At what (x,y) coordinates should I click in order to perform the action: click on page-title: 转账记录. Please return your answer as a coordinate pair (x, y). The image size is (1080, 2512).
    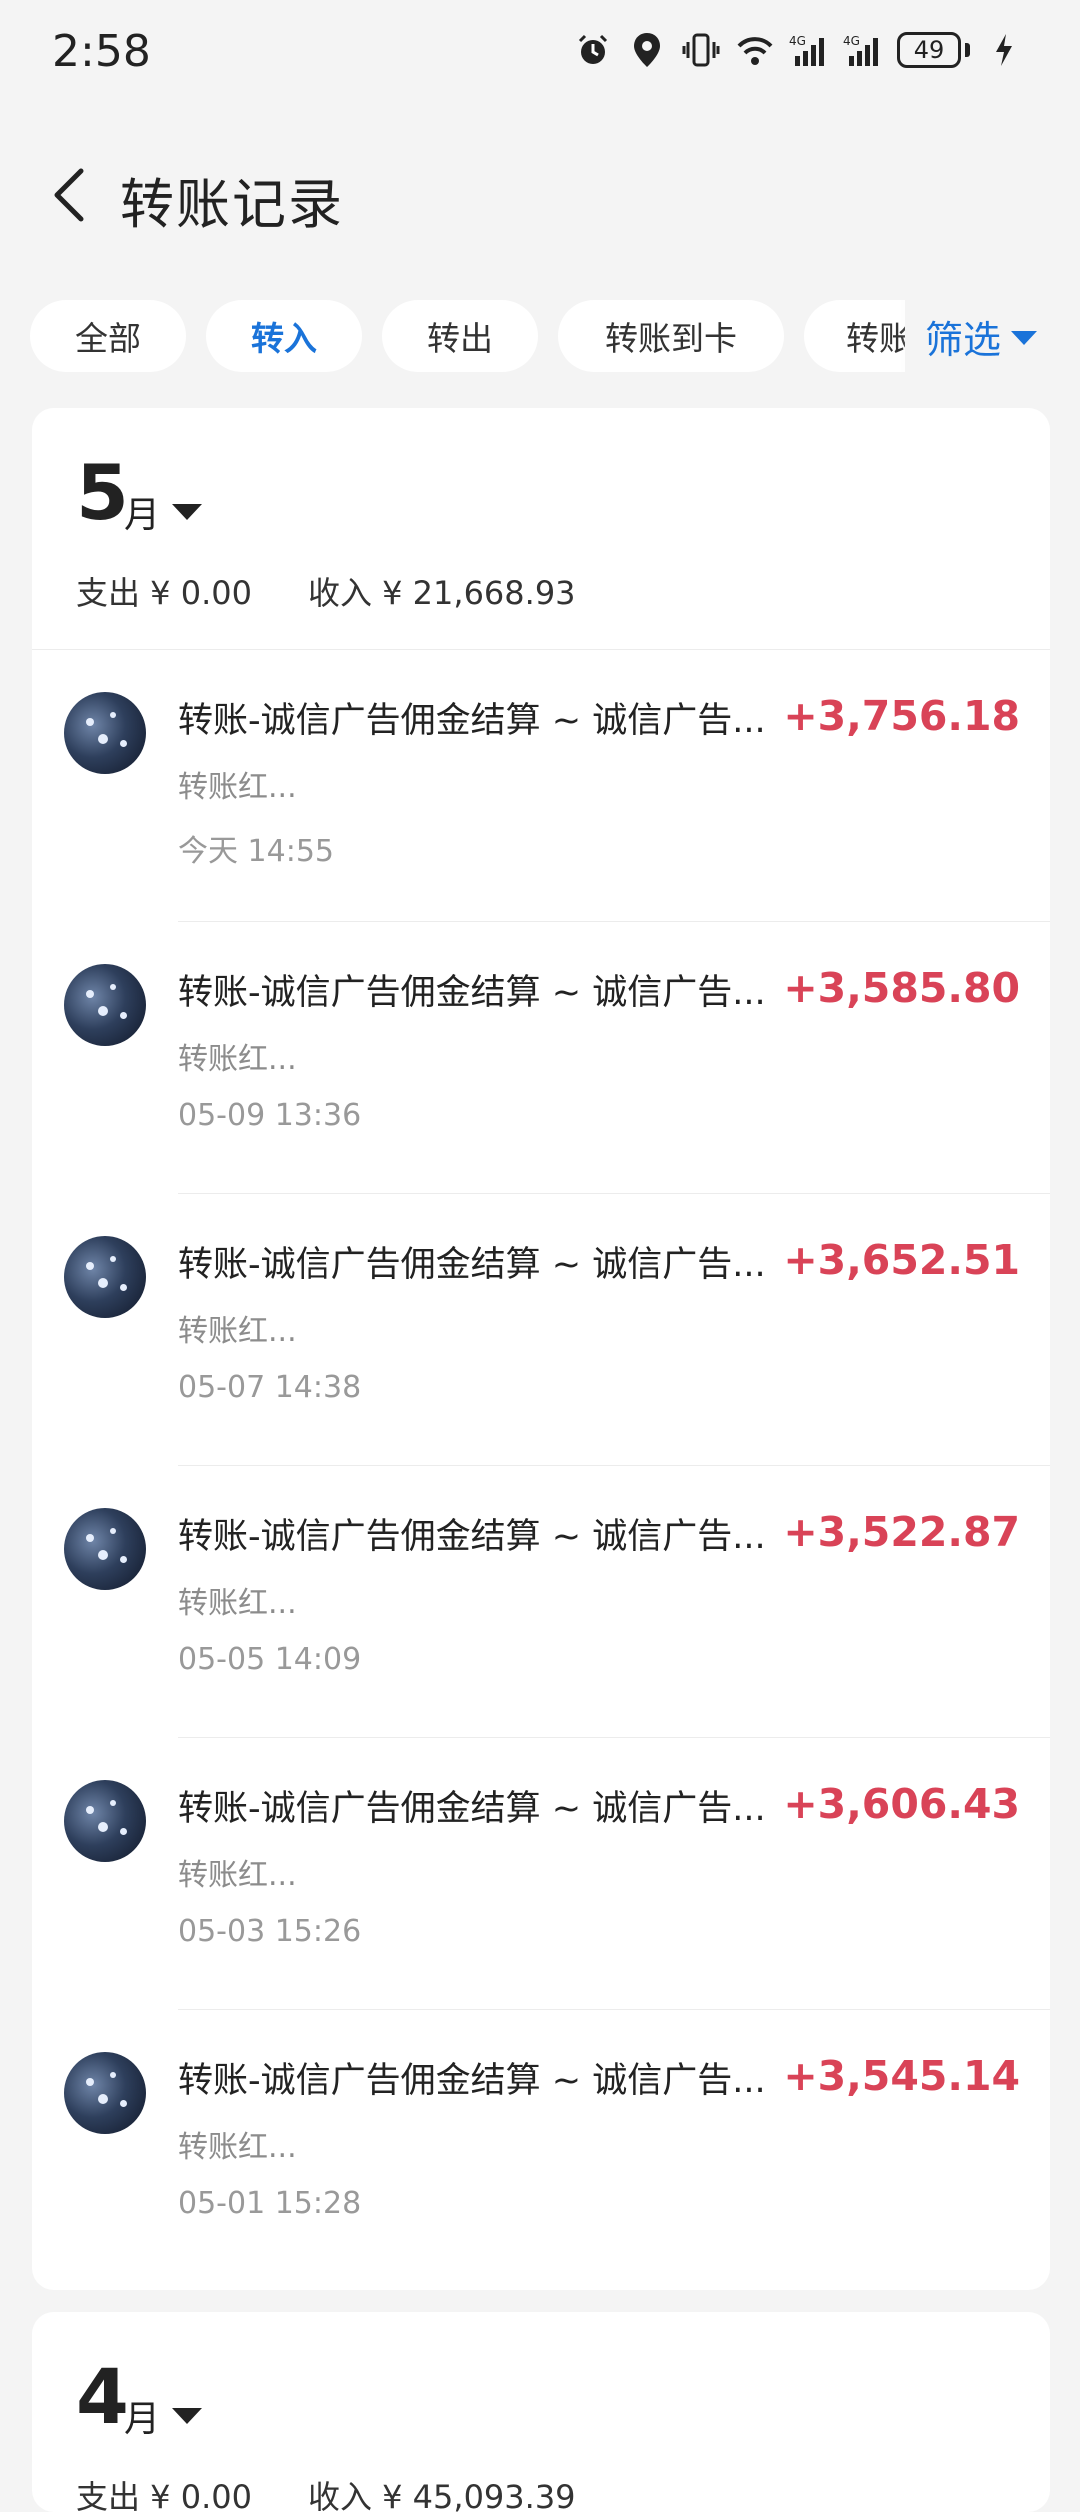
    Looking at the image, I should click on (232, 204).